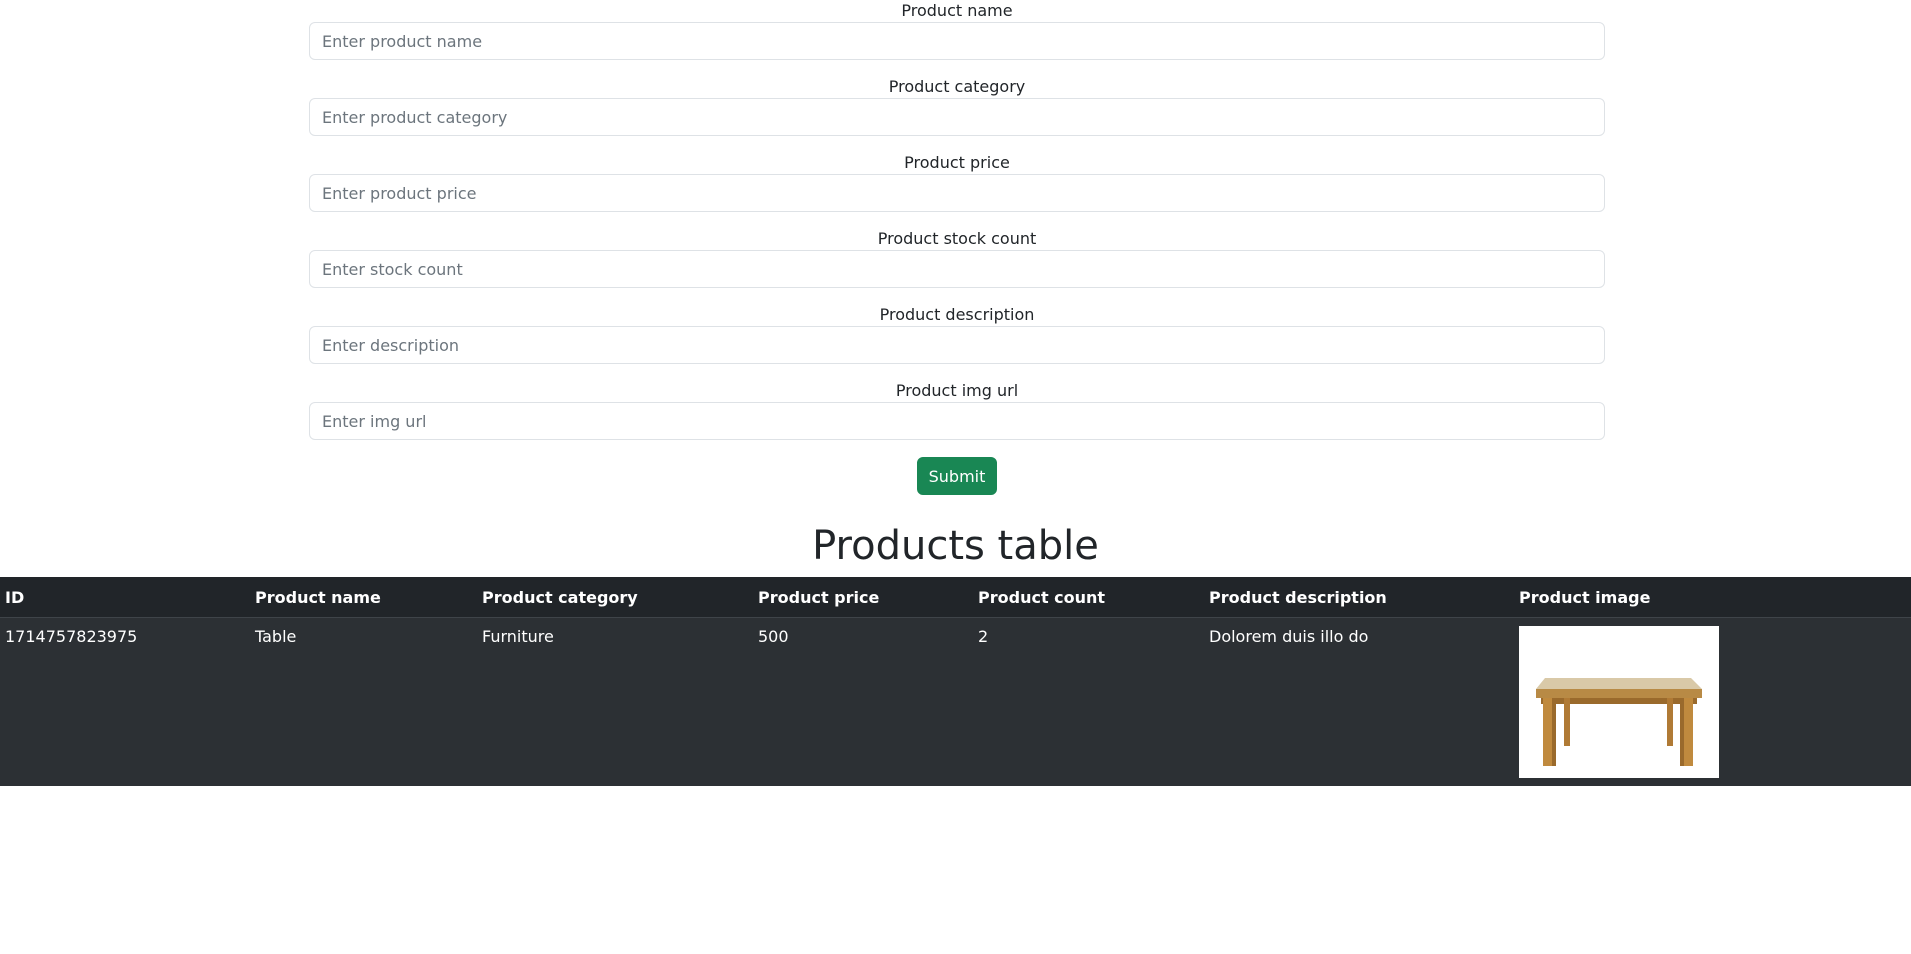 Image resolution: width=1911 pixels, height=954 pixels. I want to click on column-header-product-name: Product name, so click(363, 597).